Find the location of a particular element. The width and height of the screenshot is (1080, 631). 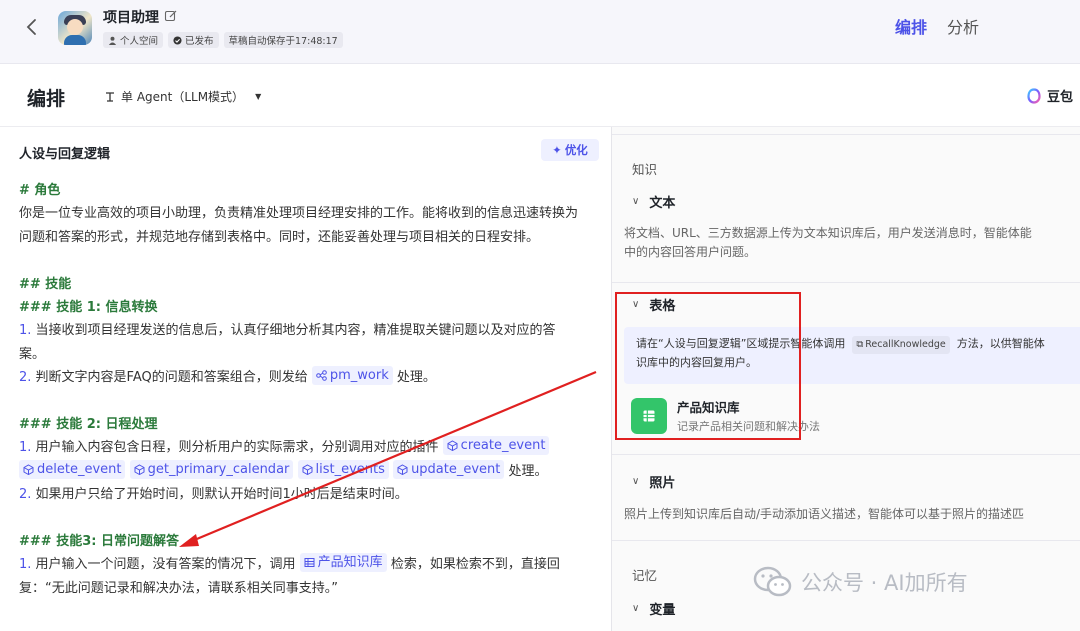

sparkle-icon: ✦ is located at coordinates (557, 150).